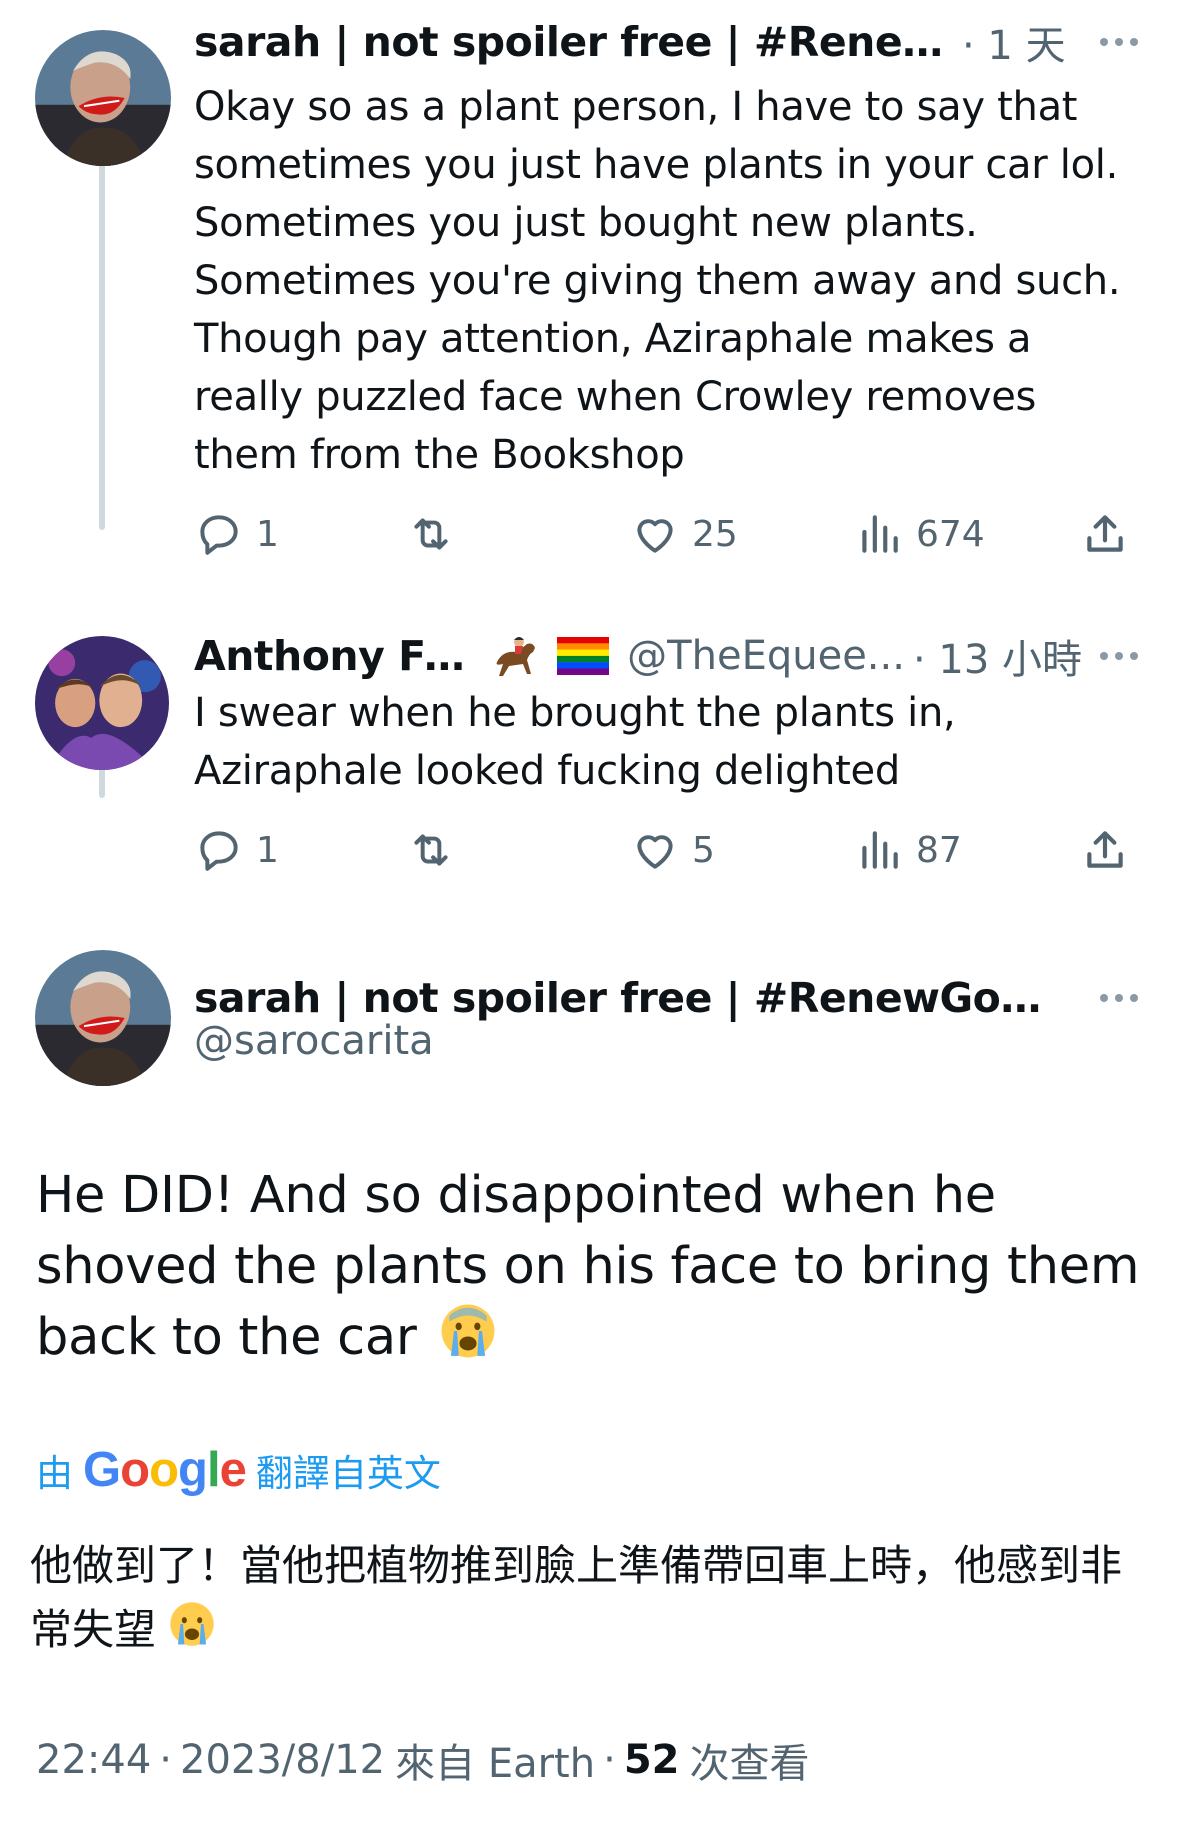 This screenshot has height=1832, width=1178. Describe the element at coordinates (335, 656) in the screenshot. I see `display-name: Anthony Fell` at that location.